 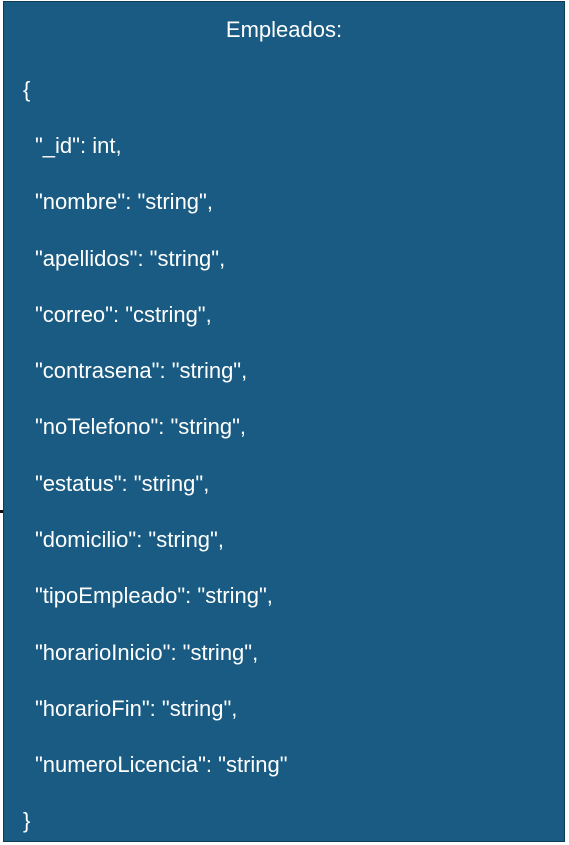 I want to click on field-correo: "correo": "cstring",, so click(x=123, y=314).